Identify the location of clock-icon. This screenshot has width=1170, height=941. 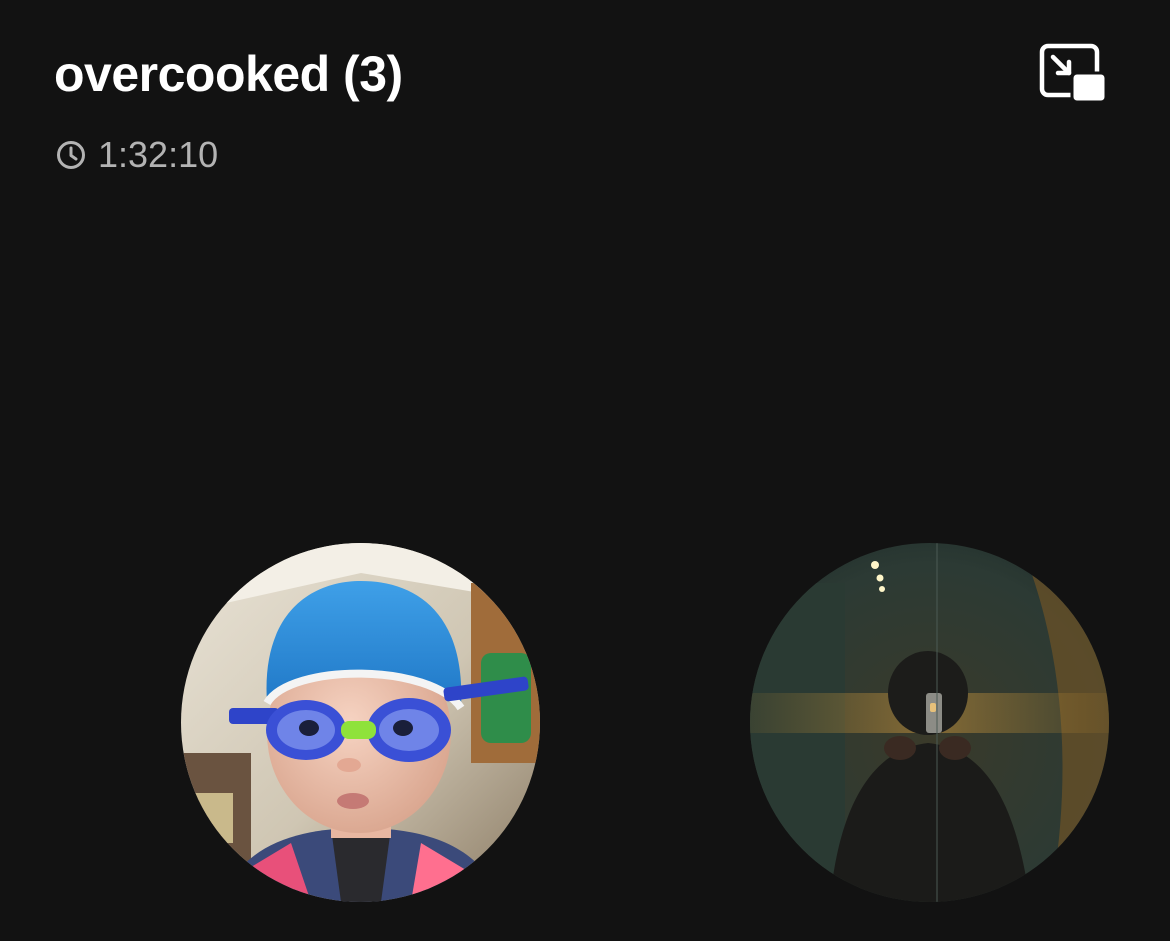
(71, 155).